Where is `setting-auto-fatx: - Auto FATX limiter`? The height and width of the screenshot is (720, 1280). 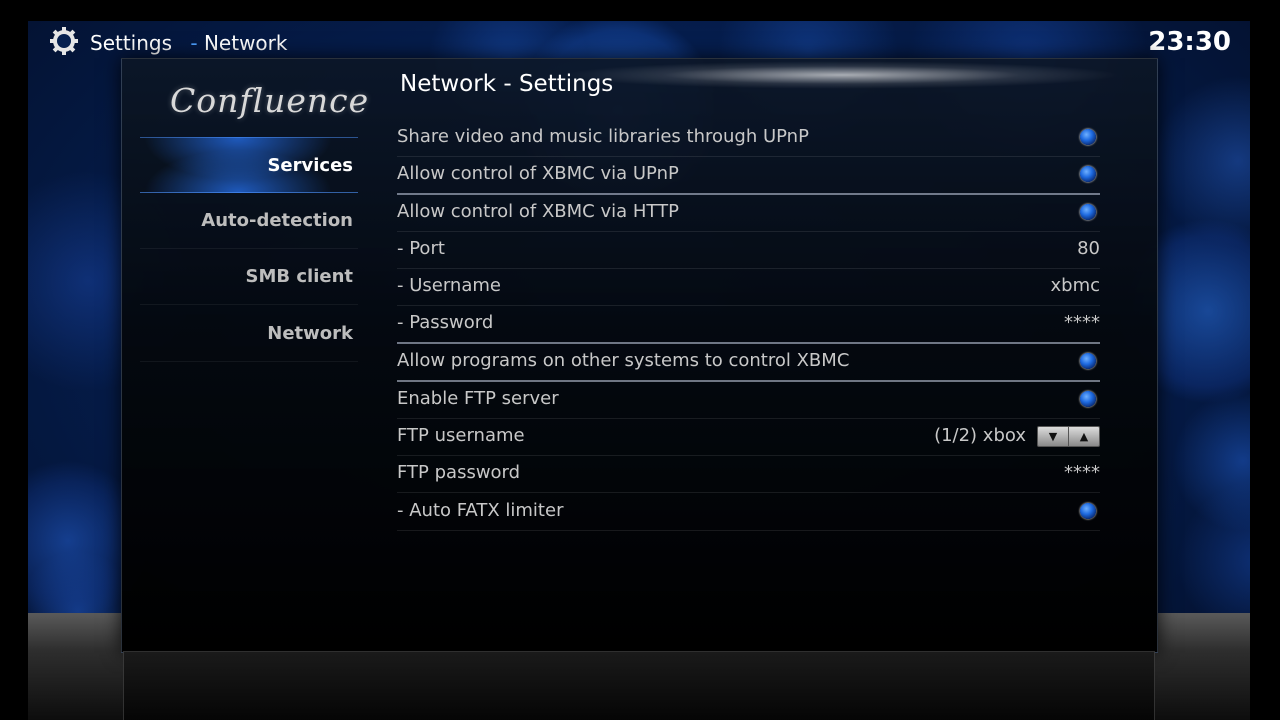
setting-auto-fatx: - Auto FATX limiter is located at coordinates (748, 512).